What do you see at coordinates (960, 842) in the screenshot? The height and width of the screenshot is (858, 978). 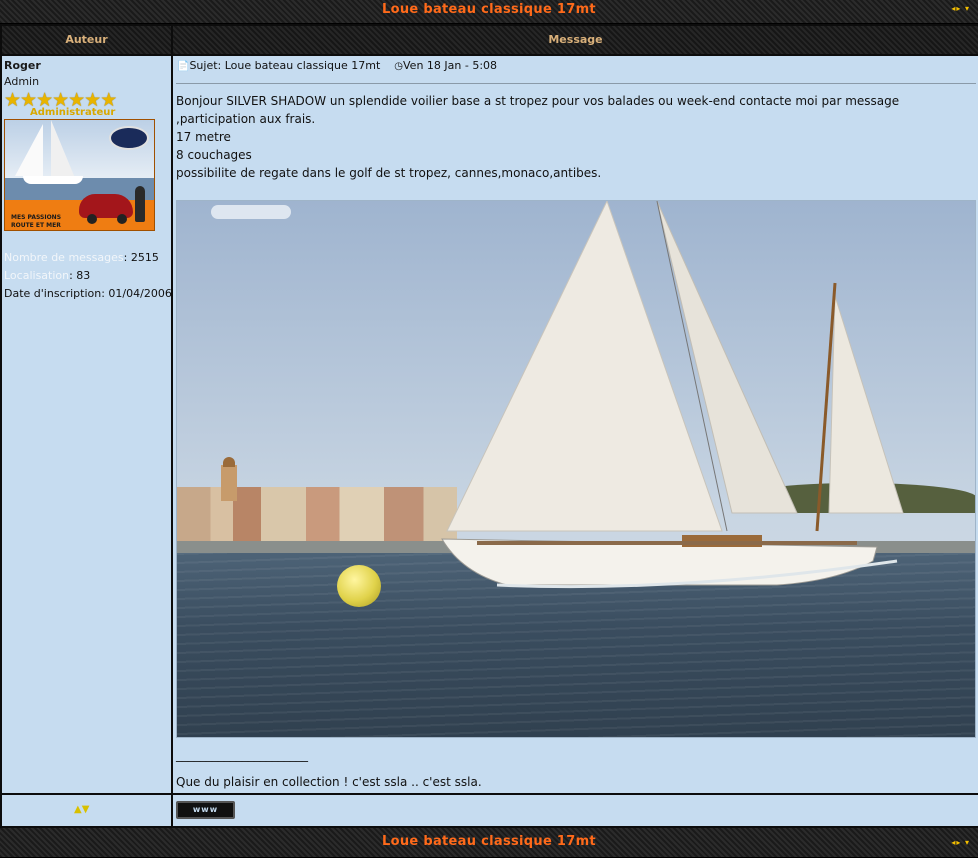 I see `nav-arrows-bottom-icon: ◂▸ ▾` at bounding box center [960, 842].